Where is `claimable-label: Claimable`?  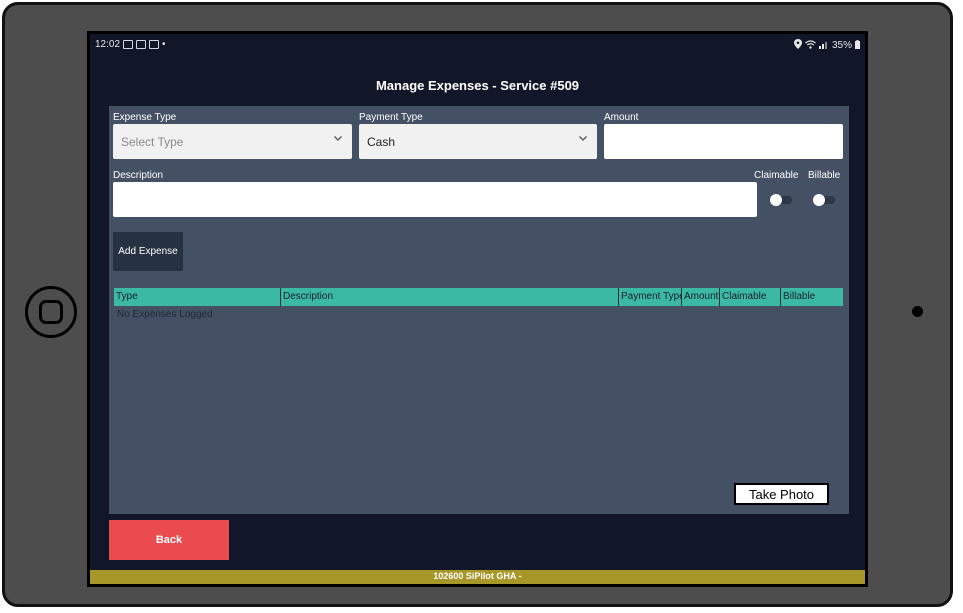 claimable-label: Claimable is located at coordinates (776, 175).